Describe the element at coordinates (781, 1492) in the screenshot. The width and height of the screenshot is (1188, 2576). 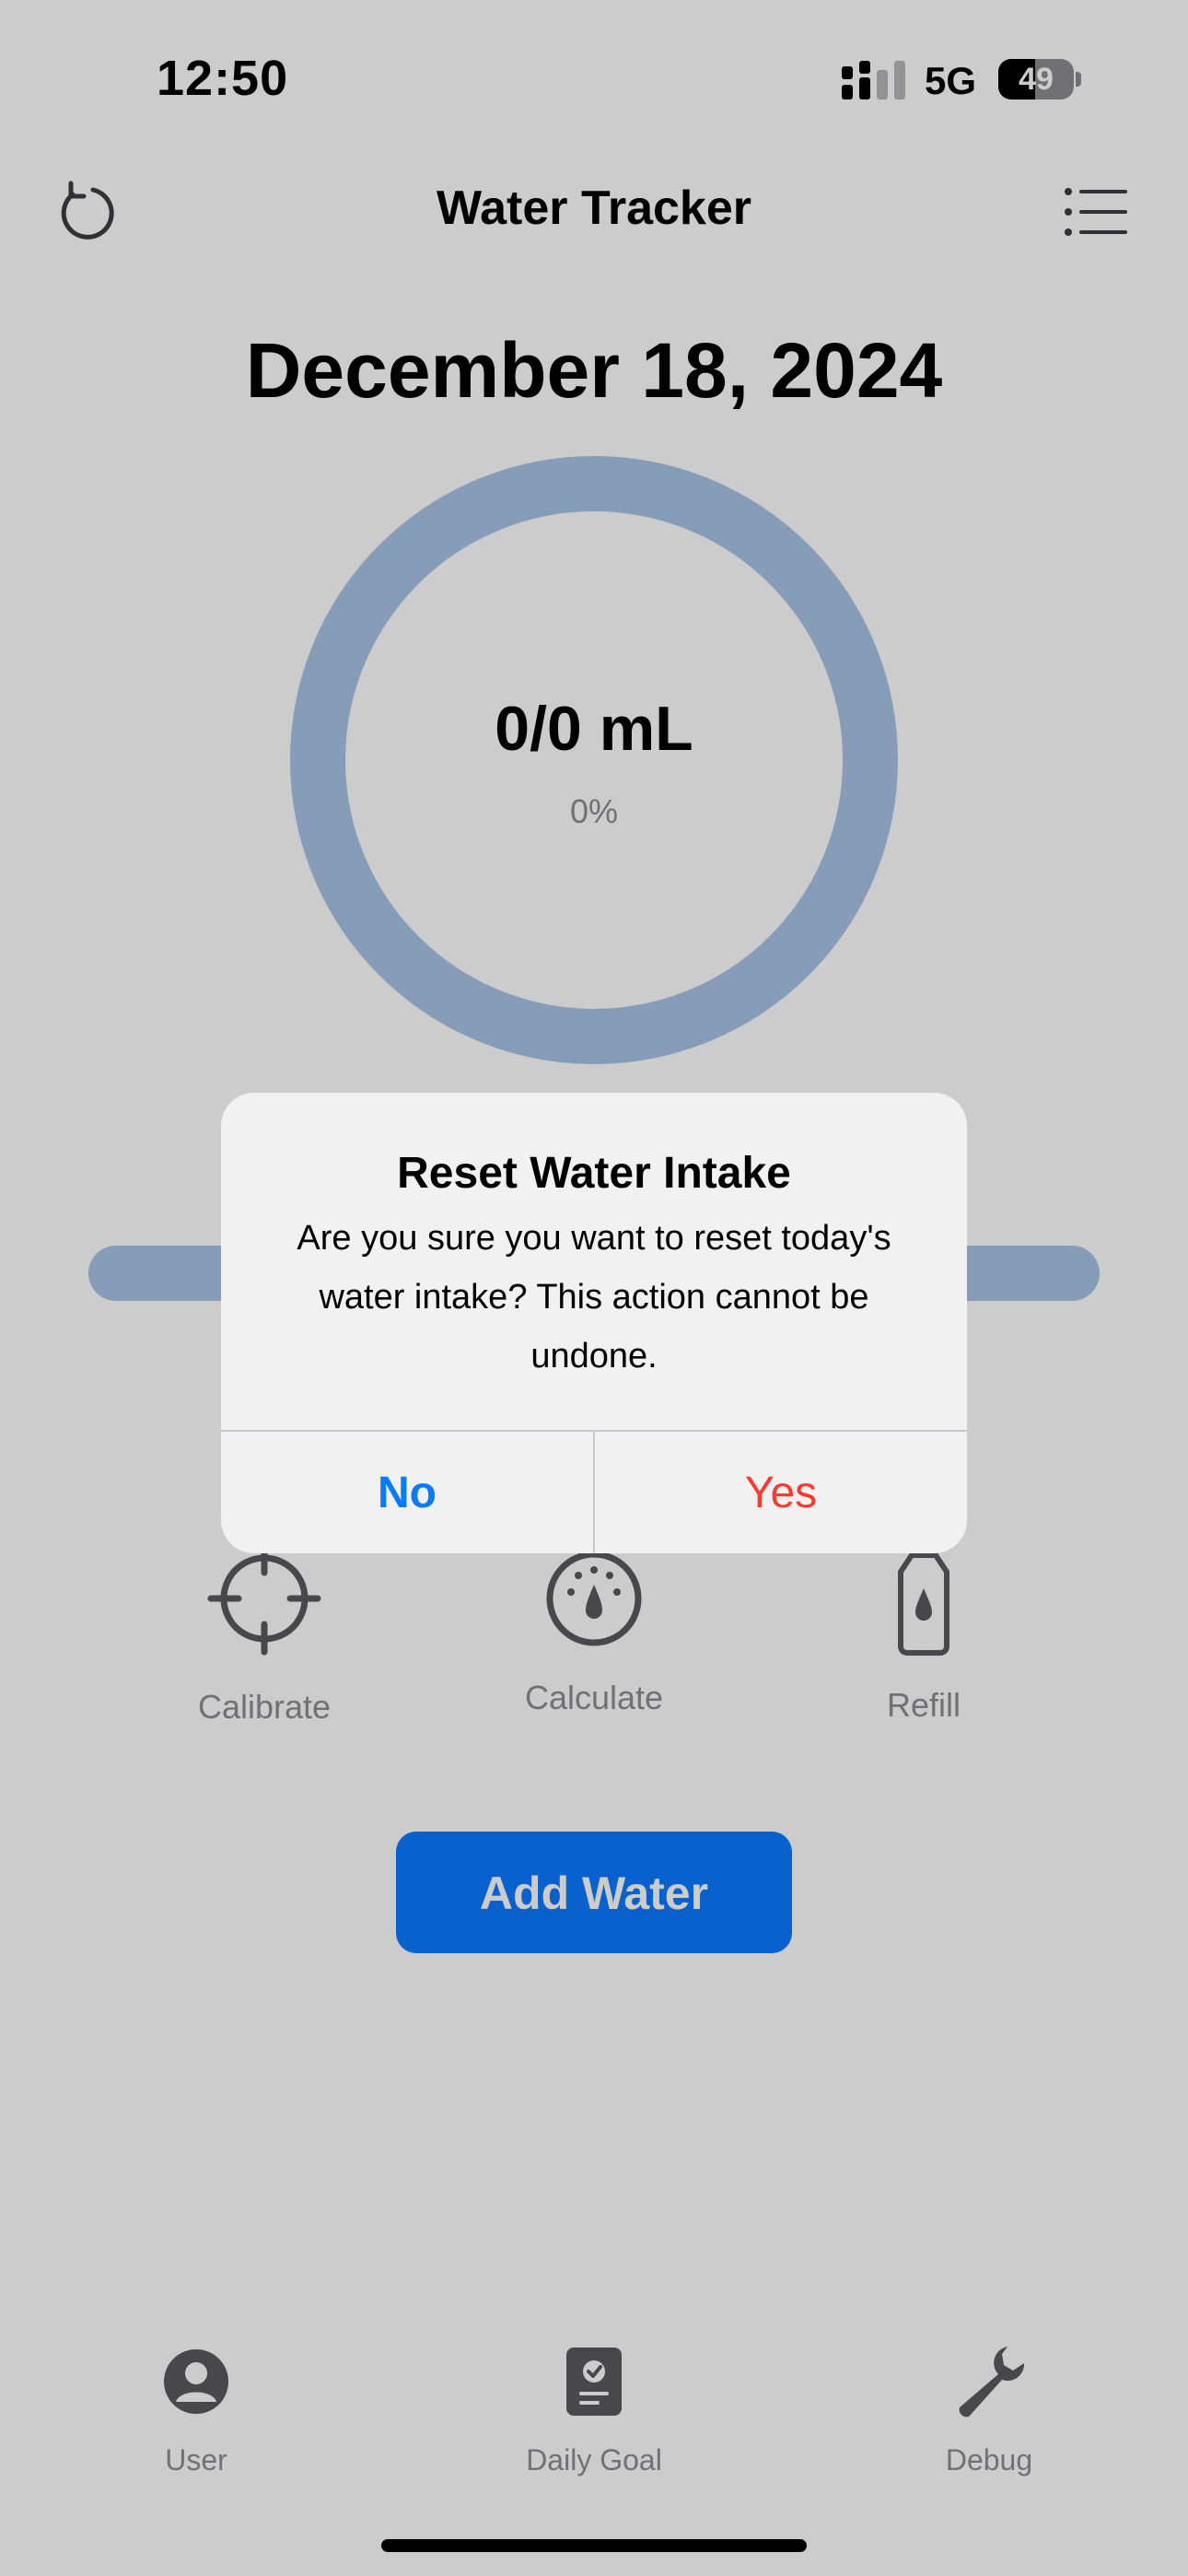
I see `alert-yes-button: Yes` at that location.